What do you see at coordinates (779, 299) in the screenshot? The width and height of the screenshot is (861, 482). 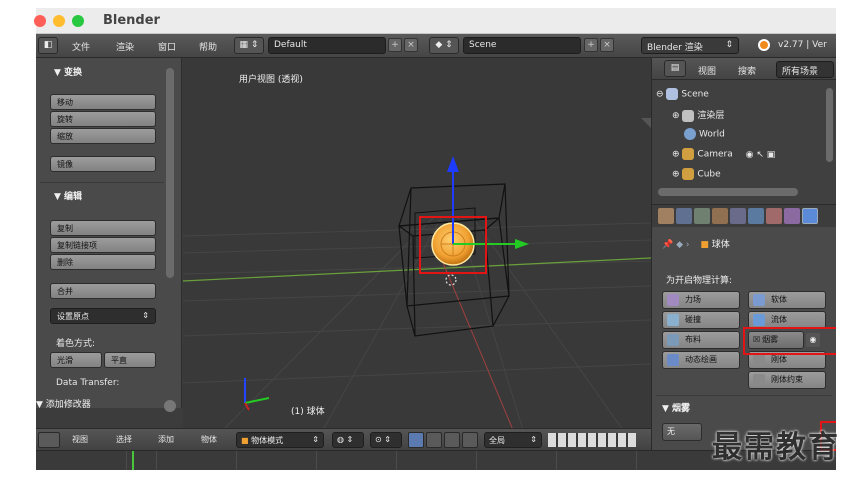 I see `button-label: 软体` at bounding box center [779, 299].